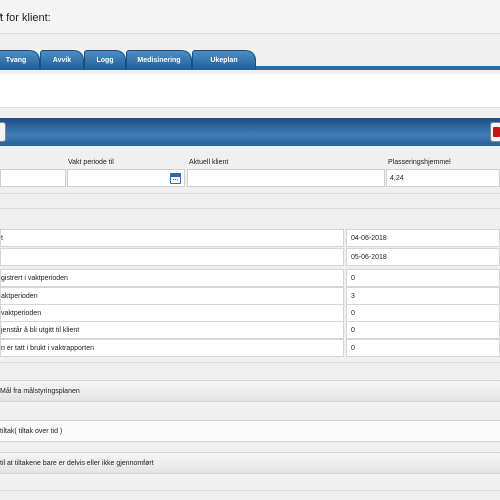  What do you see at coordinates (20, 60) in the screenshot?
I see `tab-tvang: Tvang` at bounding box center [20, 60].